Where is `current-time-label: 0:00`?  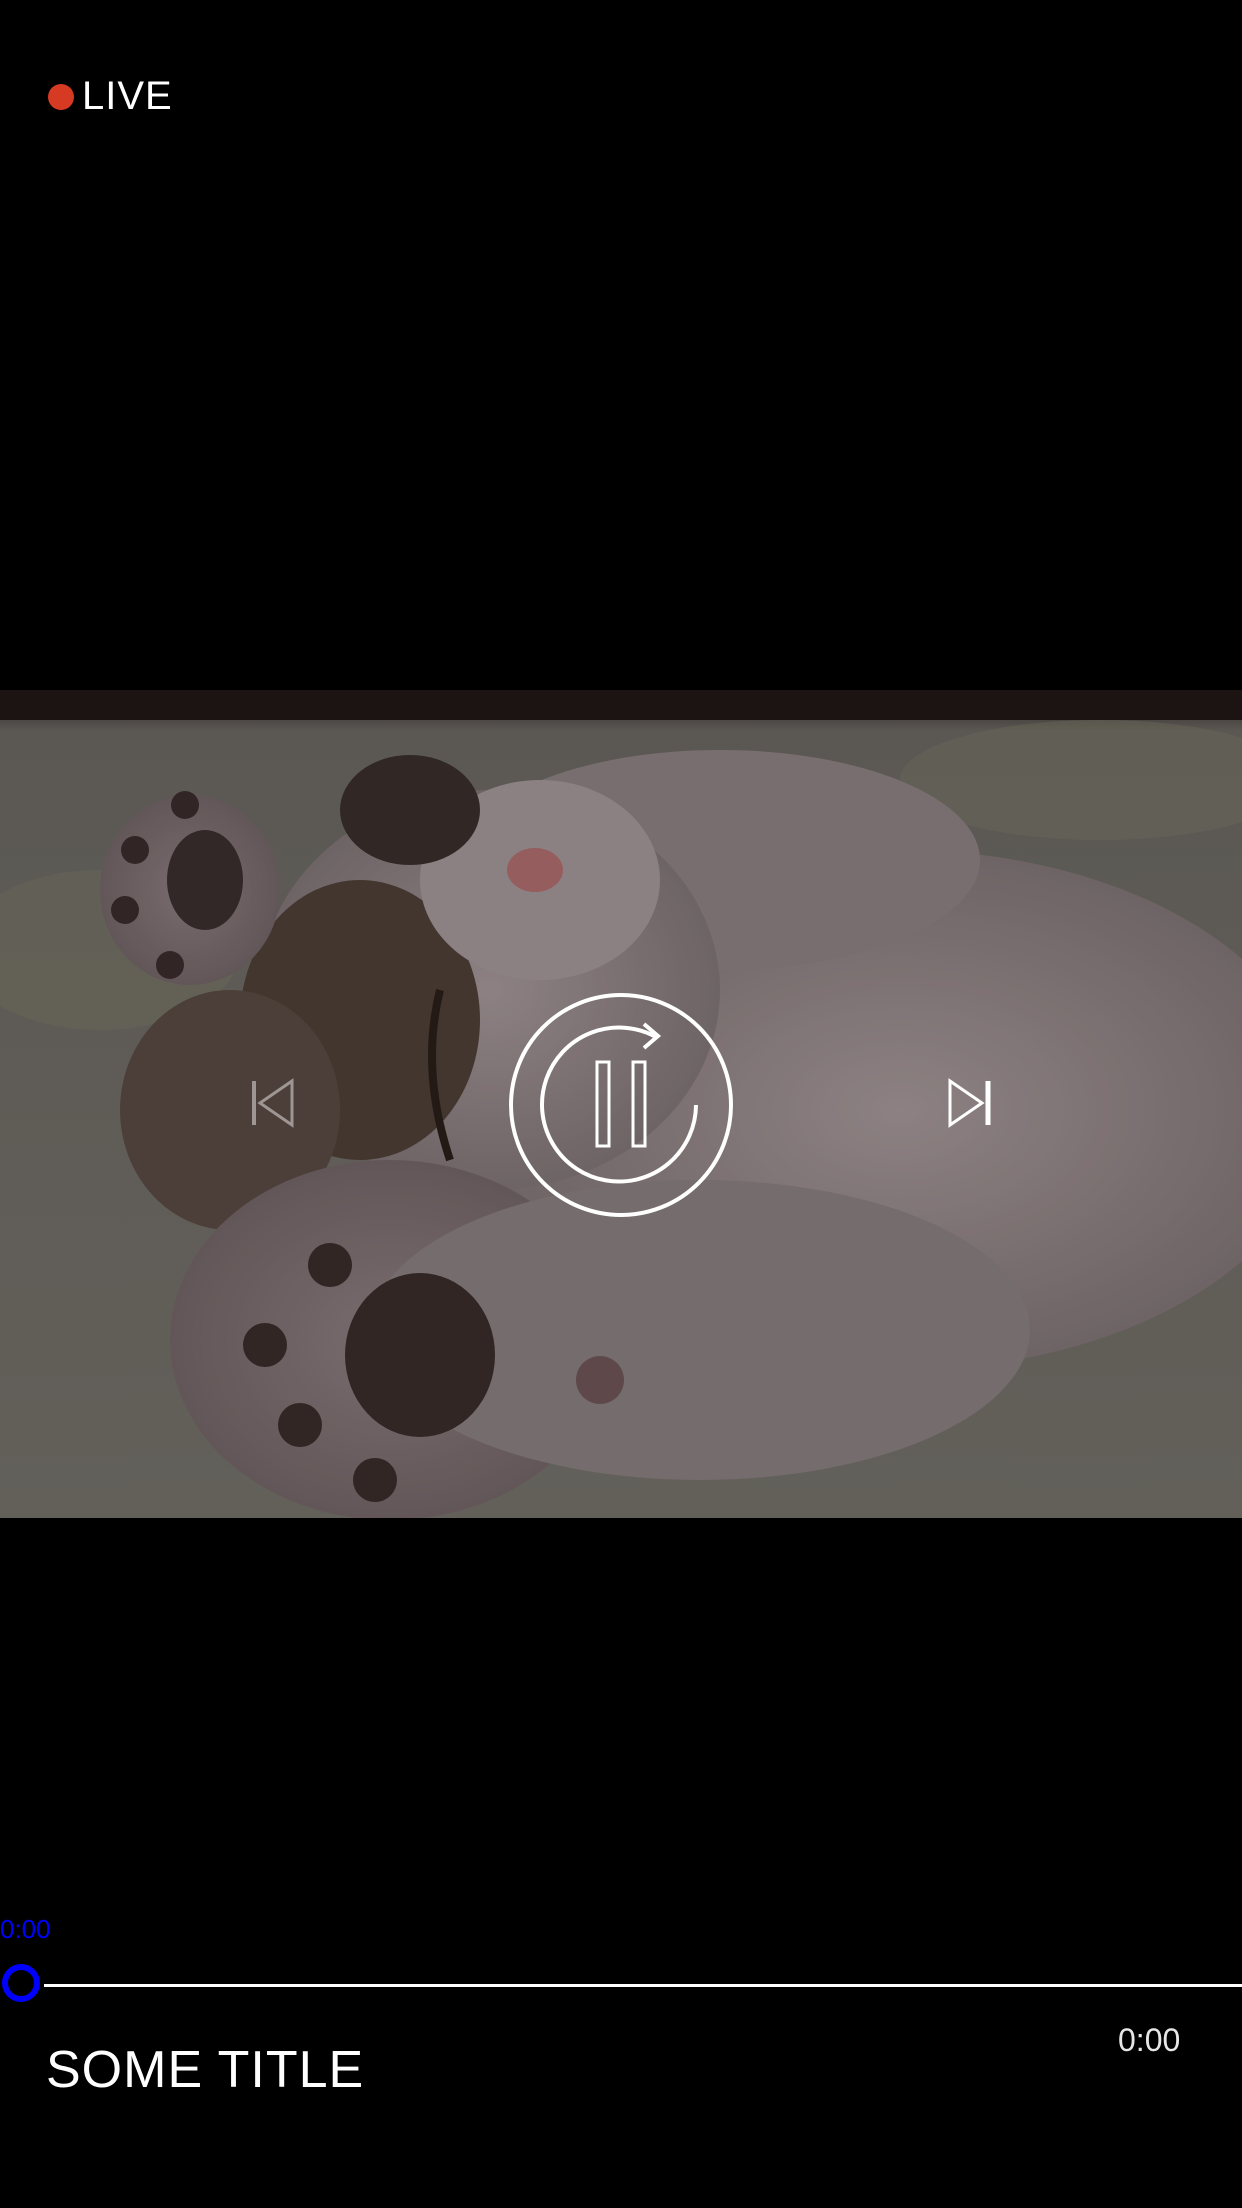
current-time-label: 0:00 is located at coordinates (25, 1929).